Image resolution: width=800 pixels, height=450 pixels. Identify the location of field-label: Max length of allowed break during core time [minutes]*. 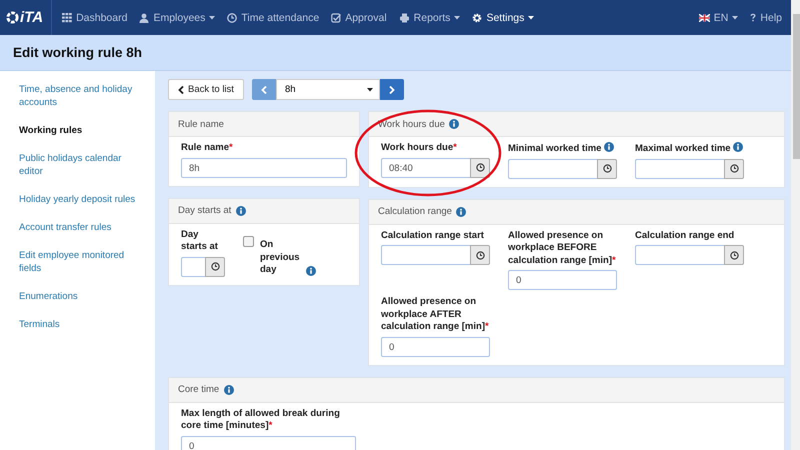
(260, 419).